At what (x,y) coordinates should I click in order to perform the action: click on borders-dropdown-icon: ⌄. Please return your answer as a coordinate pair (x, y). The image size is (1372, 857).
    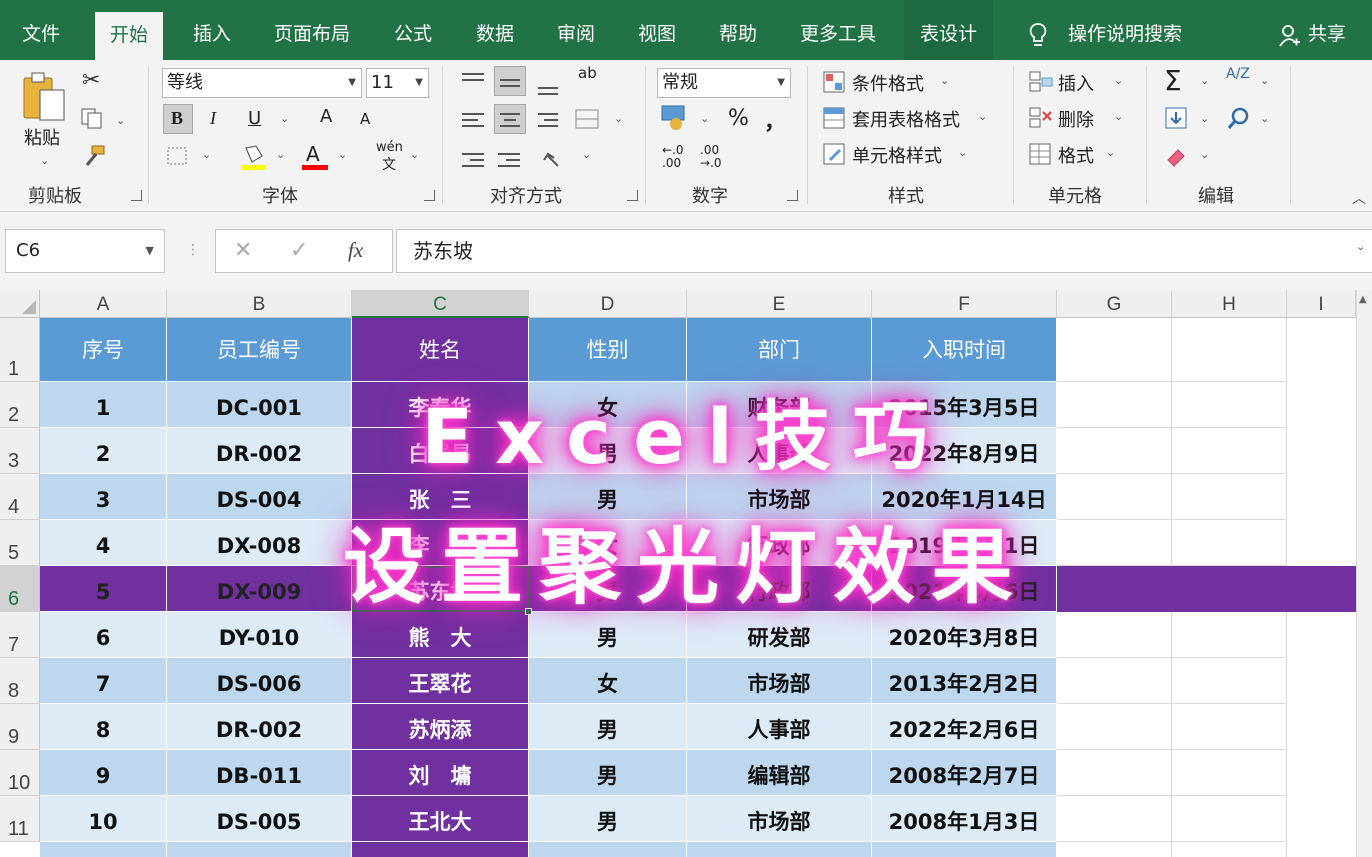
    Looking at the image, I should click on (206, 154).